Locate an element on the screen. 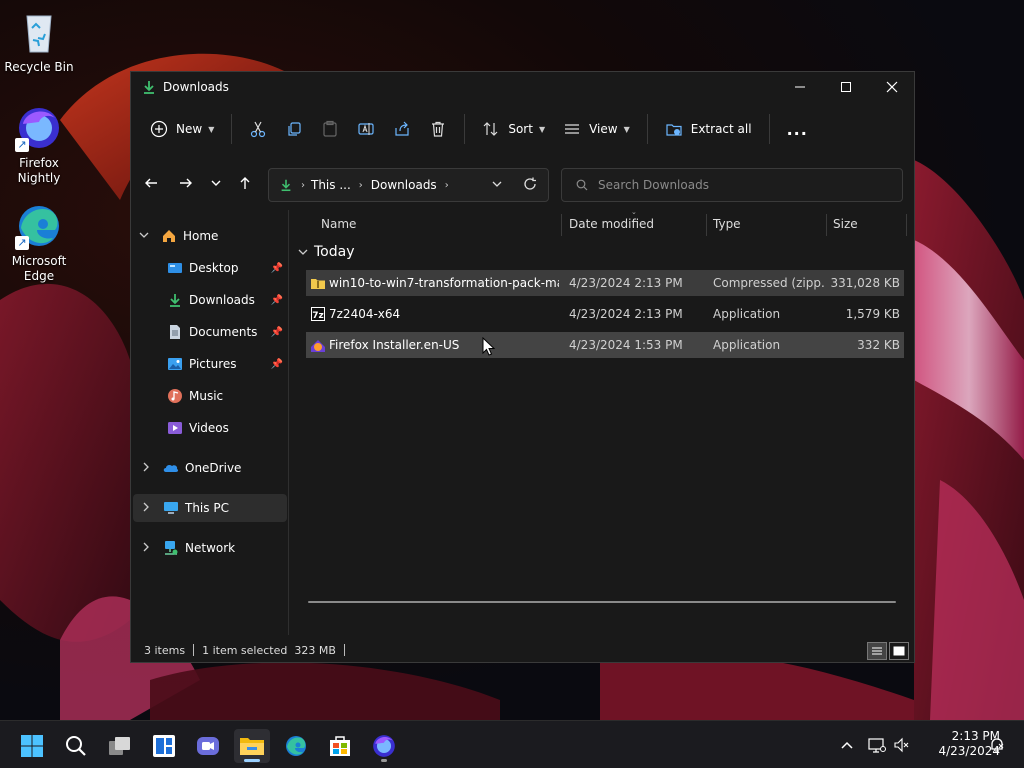  extract-all-label: Extract all is located at coordinates (721, 129).